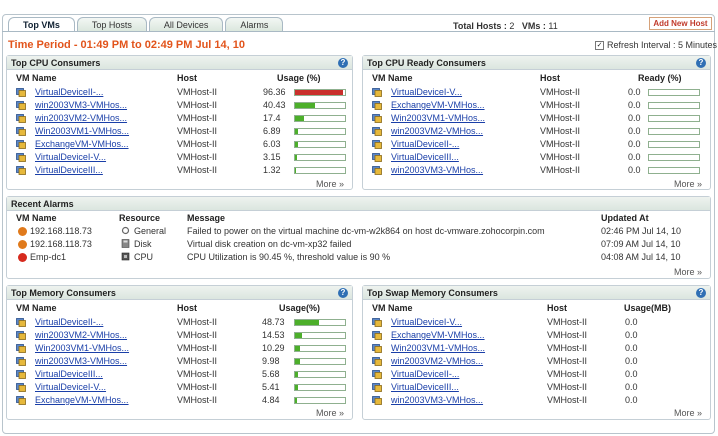 The image size is (718, 436). Describe the element at coordinates (662, 45) in the screenshot. I see `refresh-label: Refresh Interval : 5 Minutes` at that location.